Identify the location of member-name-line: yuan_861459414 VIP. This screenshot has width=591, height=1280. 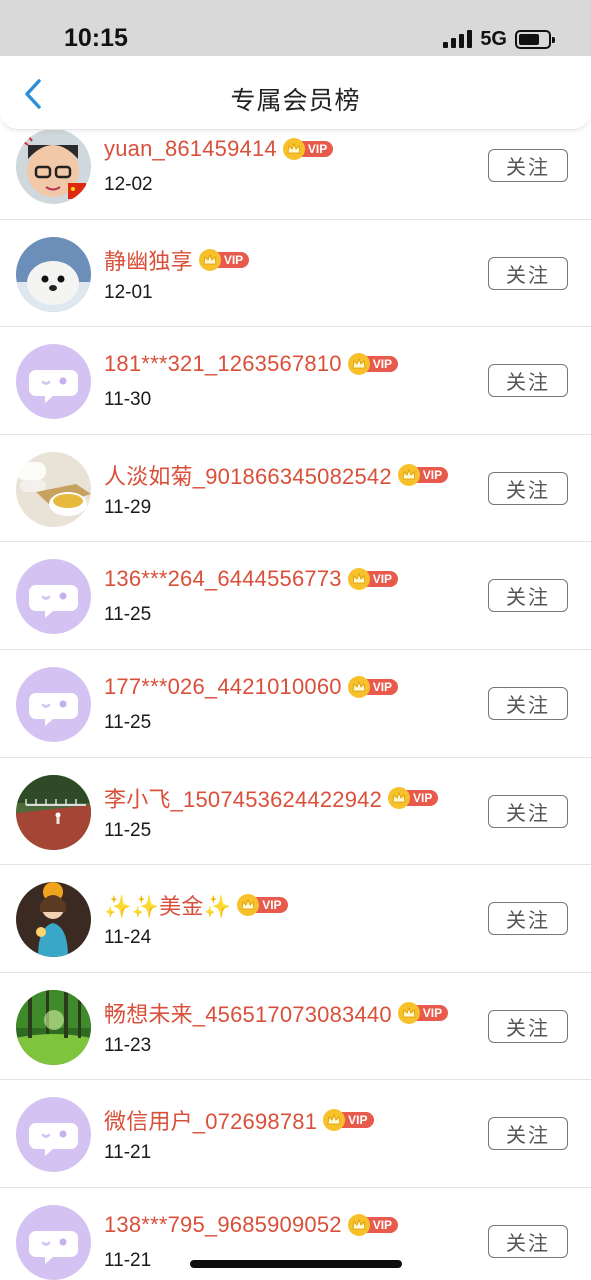
(219, 149).